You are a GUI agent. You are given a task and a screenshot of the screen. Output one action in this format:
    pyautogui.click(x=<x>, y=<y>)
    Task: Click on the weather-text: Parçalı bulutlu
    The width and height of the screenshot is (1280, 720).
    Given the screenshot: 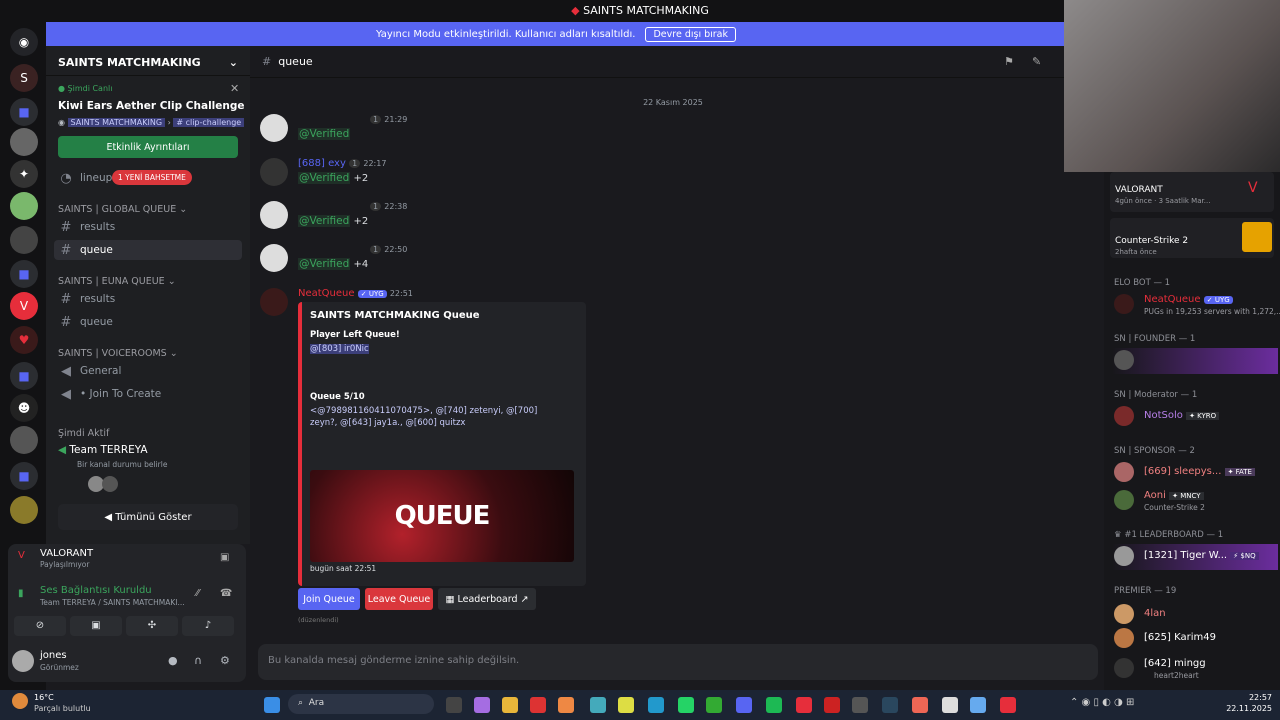 What is the action you would take?
    pyautogui.click(x=62, y=708)
    